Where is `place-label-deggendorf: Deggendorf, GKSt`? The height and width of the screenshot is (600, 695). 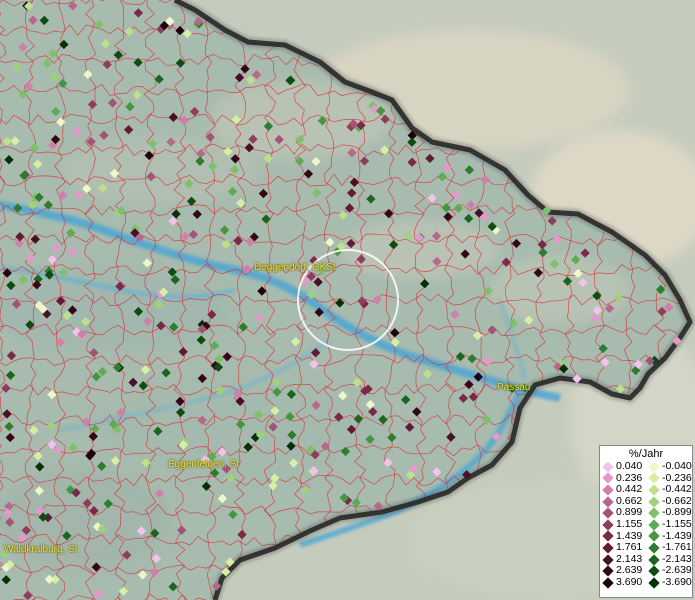
place-label-deggendorf: Deggendorf, GKSt is located at coordinates (295, 267).